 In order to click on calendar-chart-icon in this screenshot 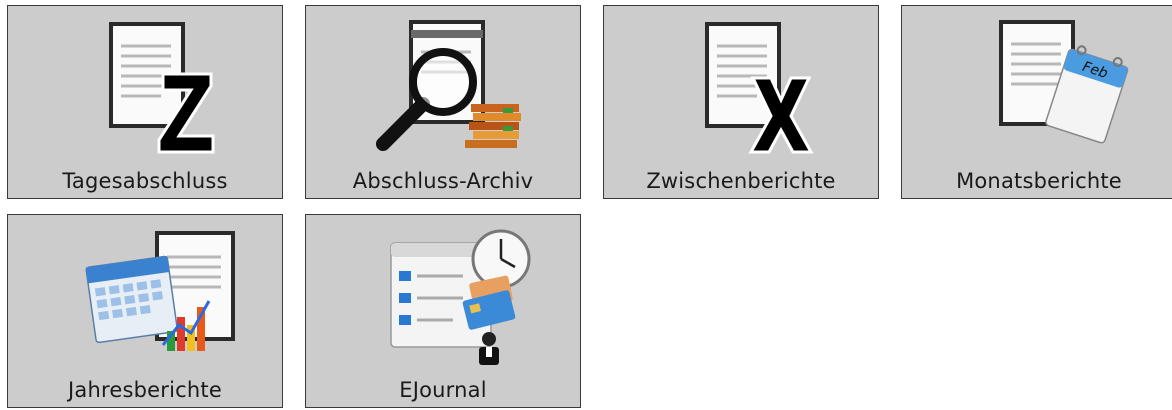, I will do `click(160, 291)`.